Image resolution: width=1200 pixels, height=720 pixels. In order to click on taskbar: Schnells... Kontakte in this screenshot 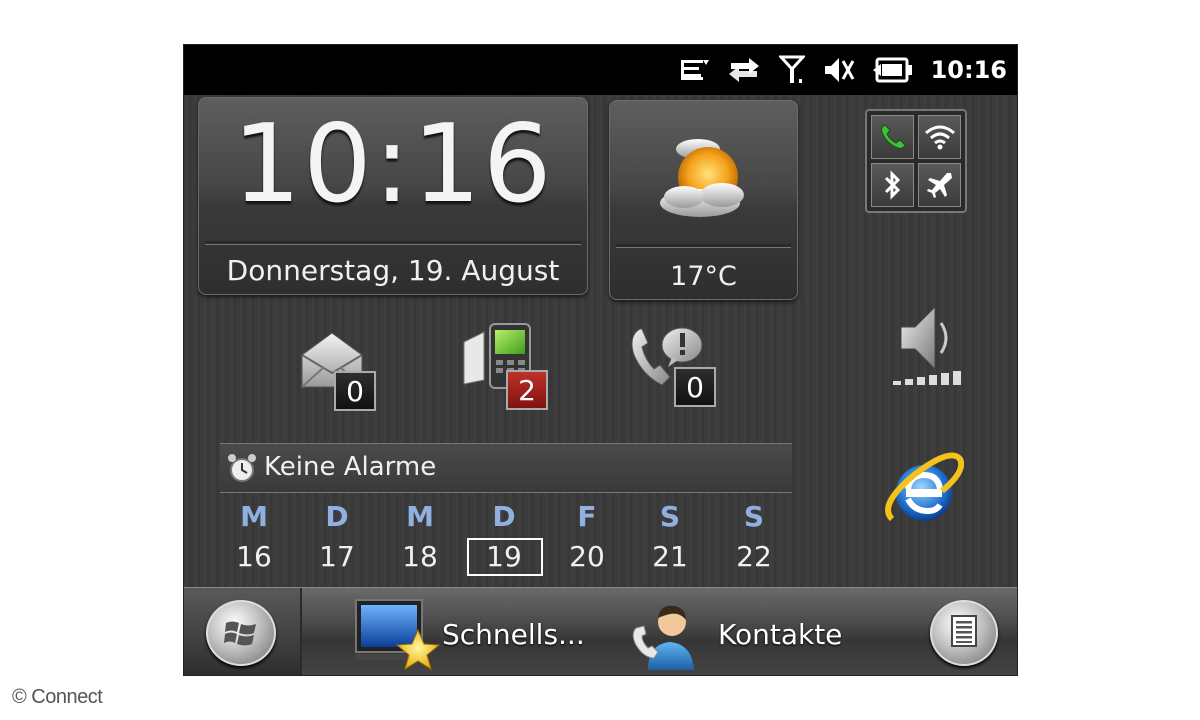, I will do `click(600, 631)`.